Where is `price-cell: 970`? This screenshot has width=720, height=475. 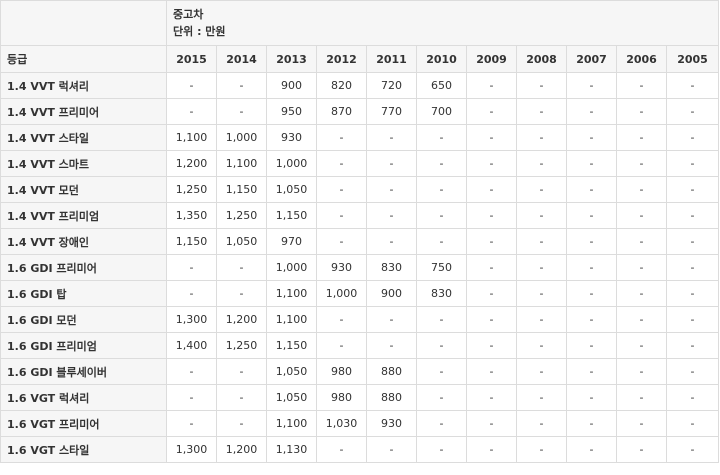
price-cell: 970 is located at coordinates (291, 241).